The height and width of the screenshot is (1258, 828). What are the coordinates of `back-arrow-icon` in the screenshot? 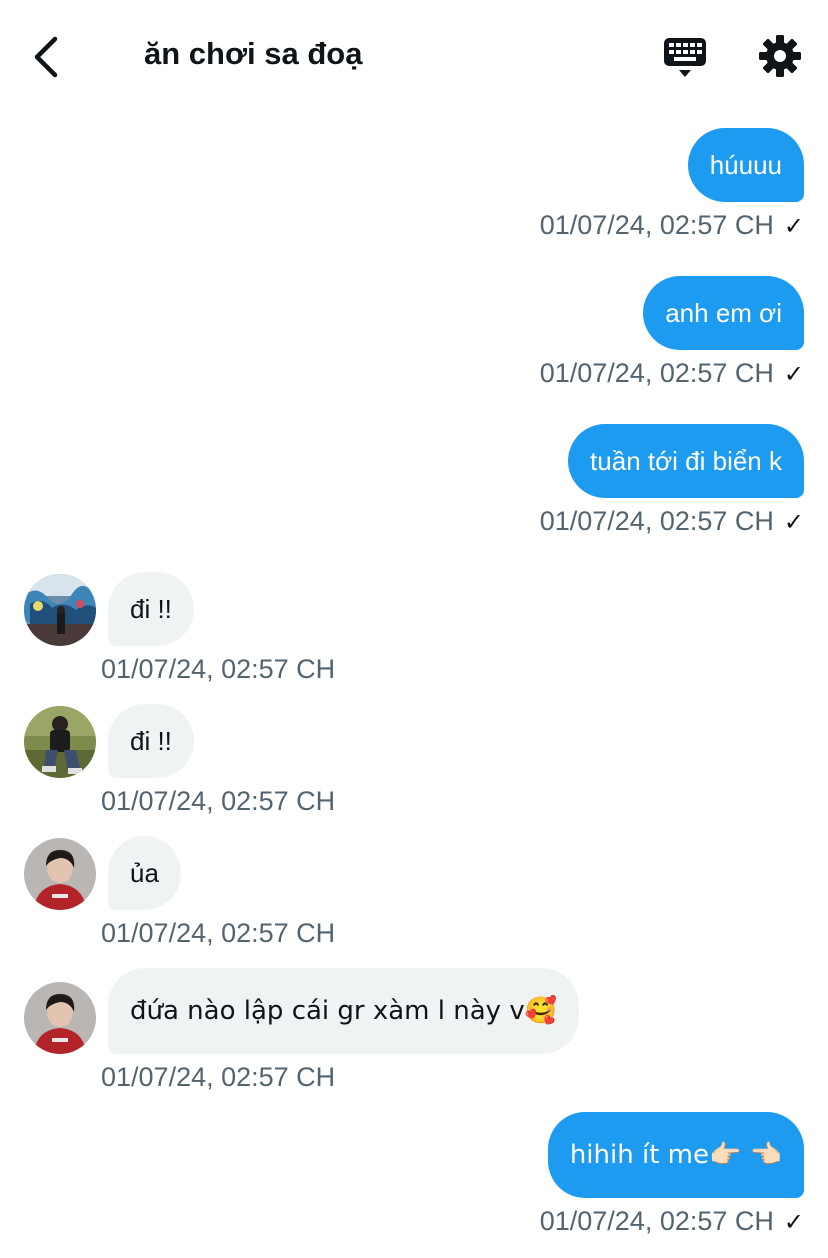 It's located at (46, 57).